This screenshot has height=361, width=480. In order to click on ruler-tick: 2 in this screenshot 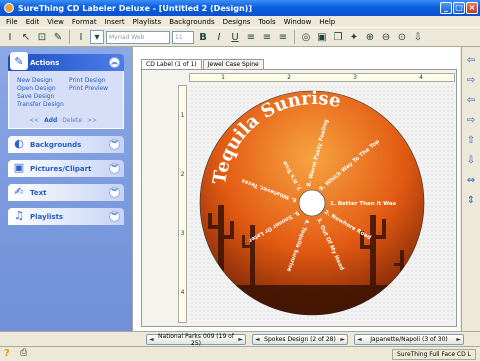, I will do `click(182, 174)`.